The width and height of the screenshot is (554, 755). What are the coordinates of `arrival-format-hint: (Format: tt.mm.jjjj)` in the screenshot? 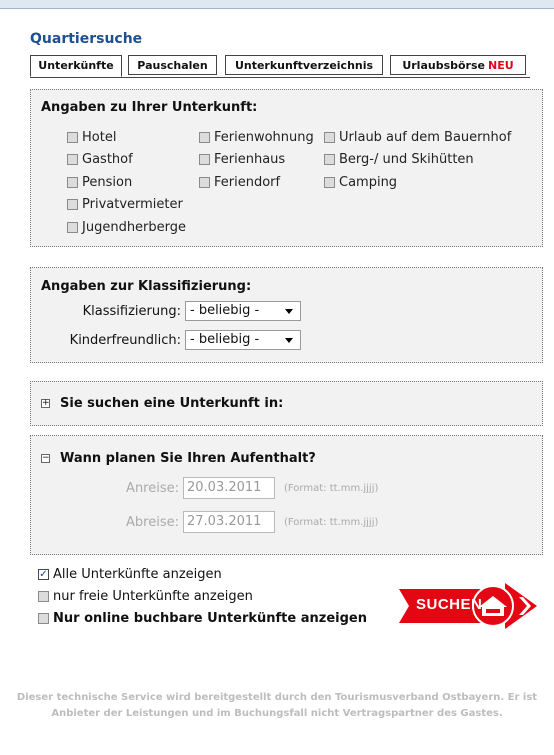 It's located at (331, 488).